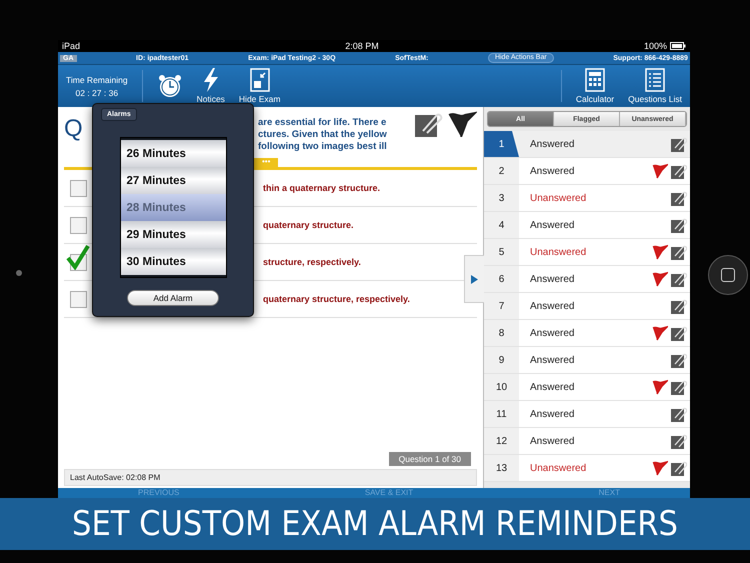 This screenshot has height=563, width=750. Describe the element at coordinates (587, 333) in the screenshot. I see `question-row: 8 Answered` at that location.